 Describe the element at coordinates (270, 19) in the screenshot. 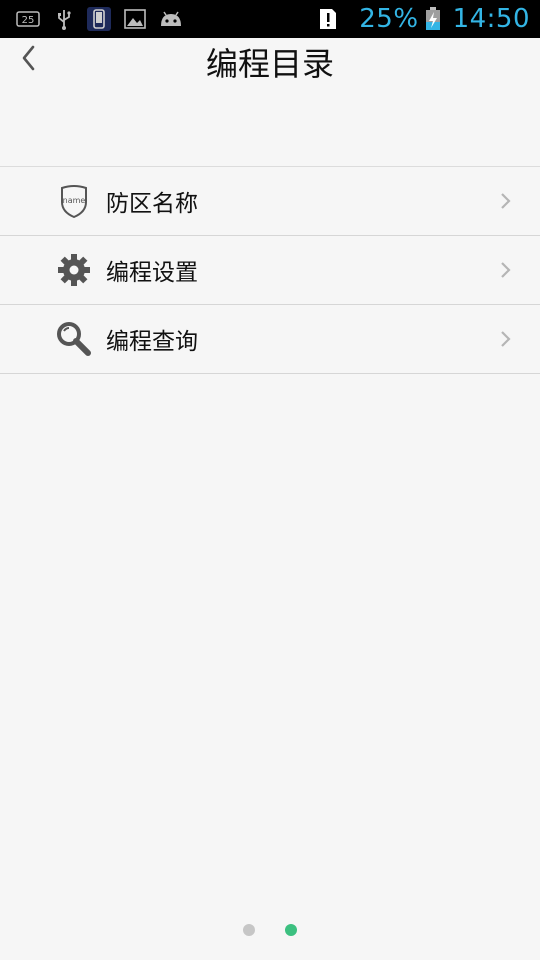

I see `status-bar: 25 25% 14:50` at that location.